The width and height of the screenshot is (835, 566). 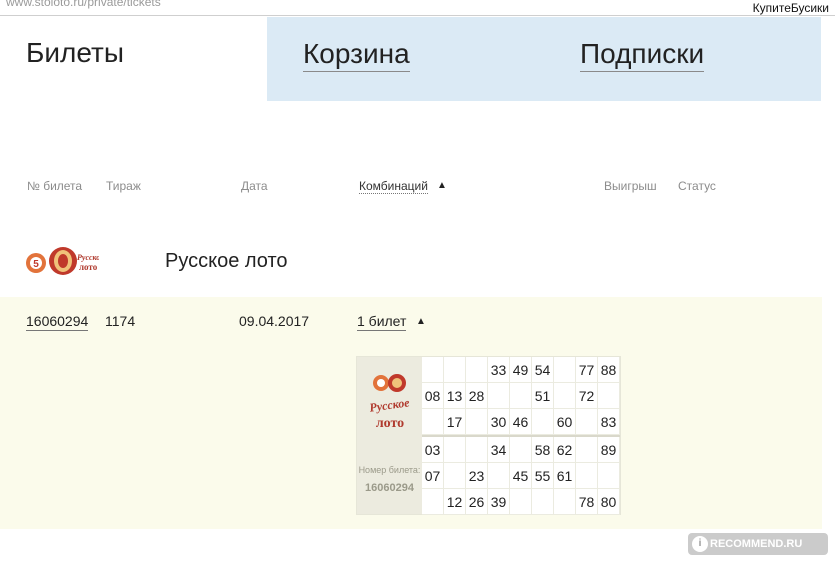 I want to click on recommend-watermark: i RECOMMEND.RU, so click(x=758, y=544).